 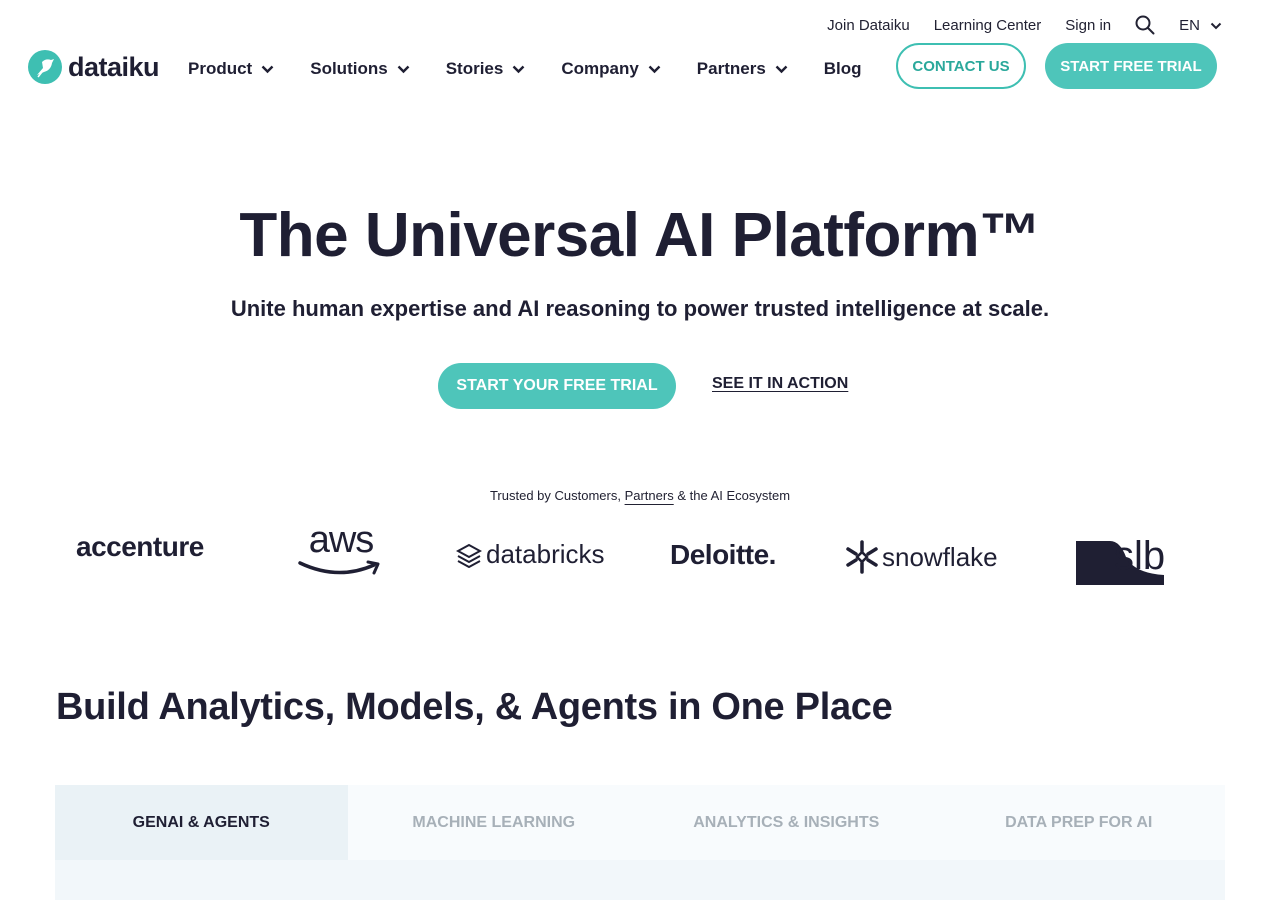 I want to click on tab-analytics-insights: ANALYTICS & INSIGHTS, so click(x=786, y=822).